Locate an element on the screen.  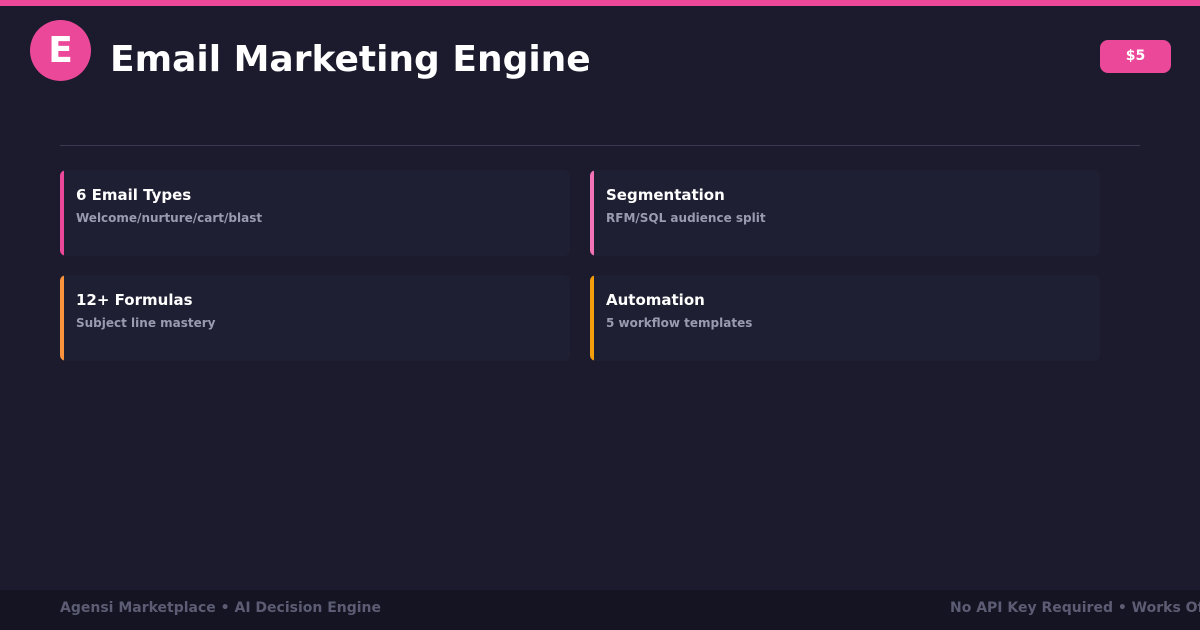
header-divider is located at coordinates (600, 145).